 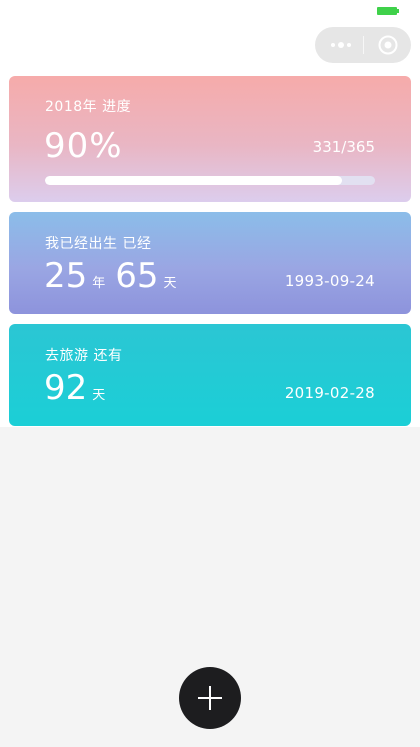 I want to click on progress-percent: 90%, so click(x=83, y=146).